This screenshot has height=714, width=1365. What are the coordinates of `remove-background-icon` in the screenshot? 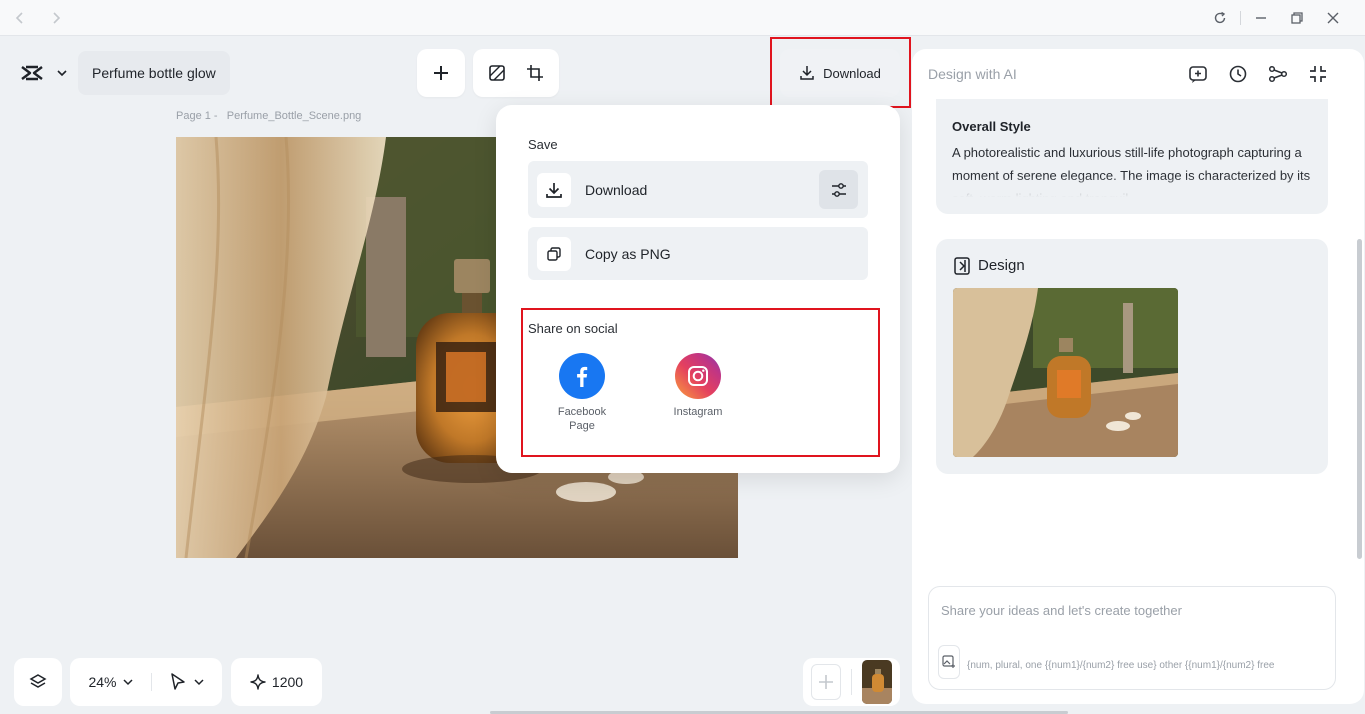 It's located at (497, 73).